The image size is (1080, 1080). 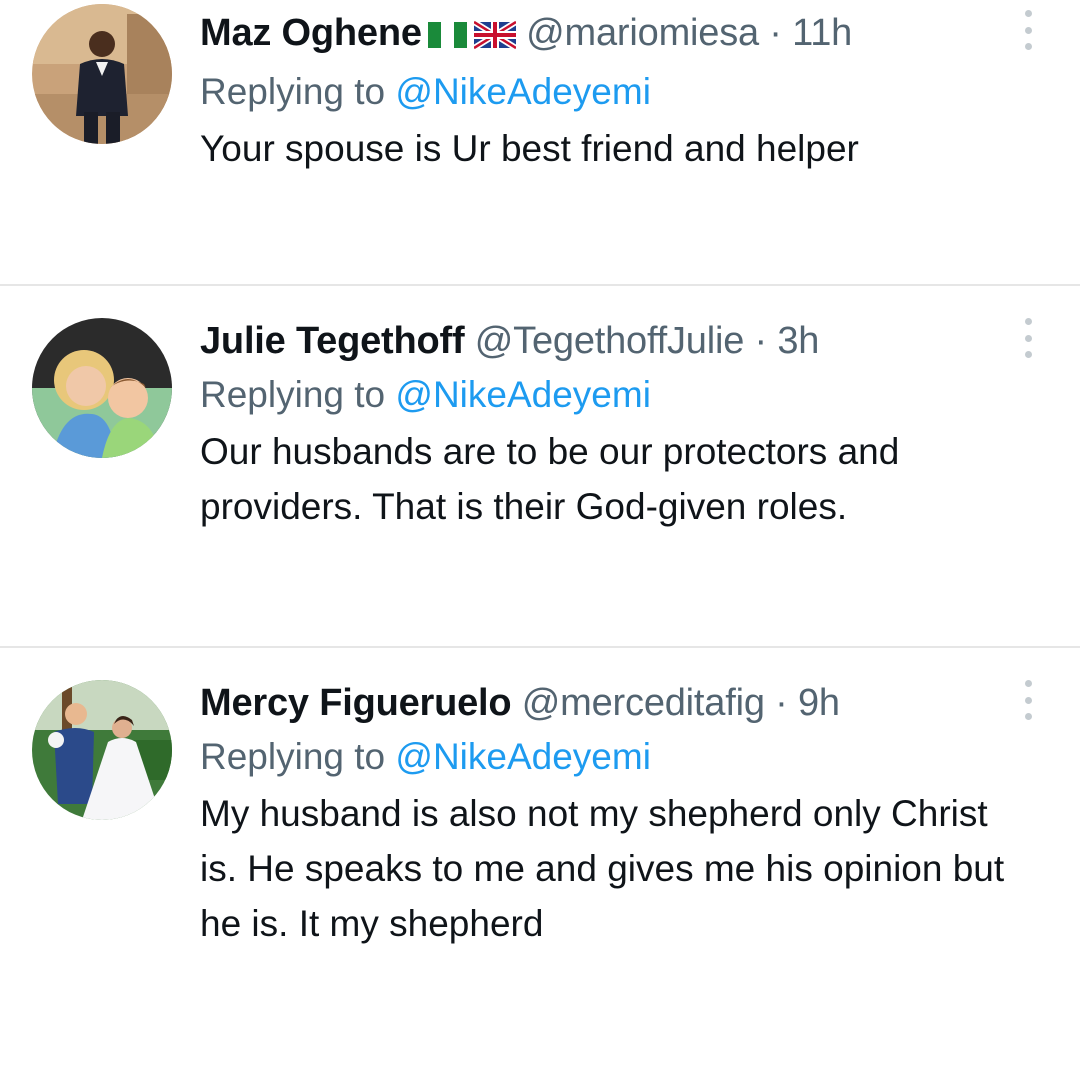 I want to click on tweet-header: Mercy Figueruelo @merceditafig · 9h, so click(x=610, y=703).